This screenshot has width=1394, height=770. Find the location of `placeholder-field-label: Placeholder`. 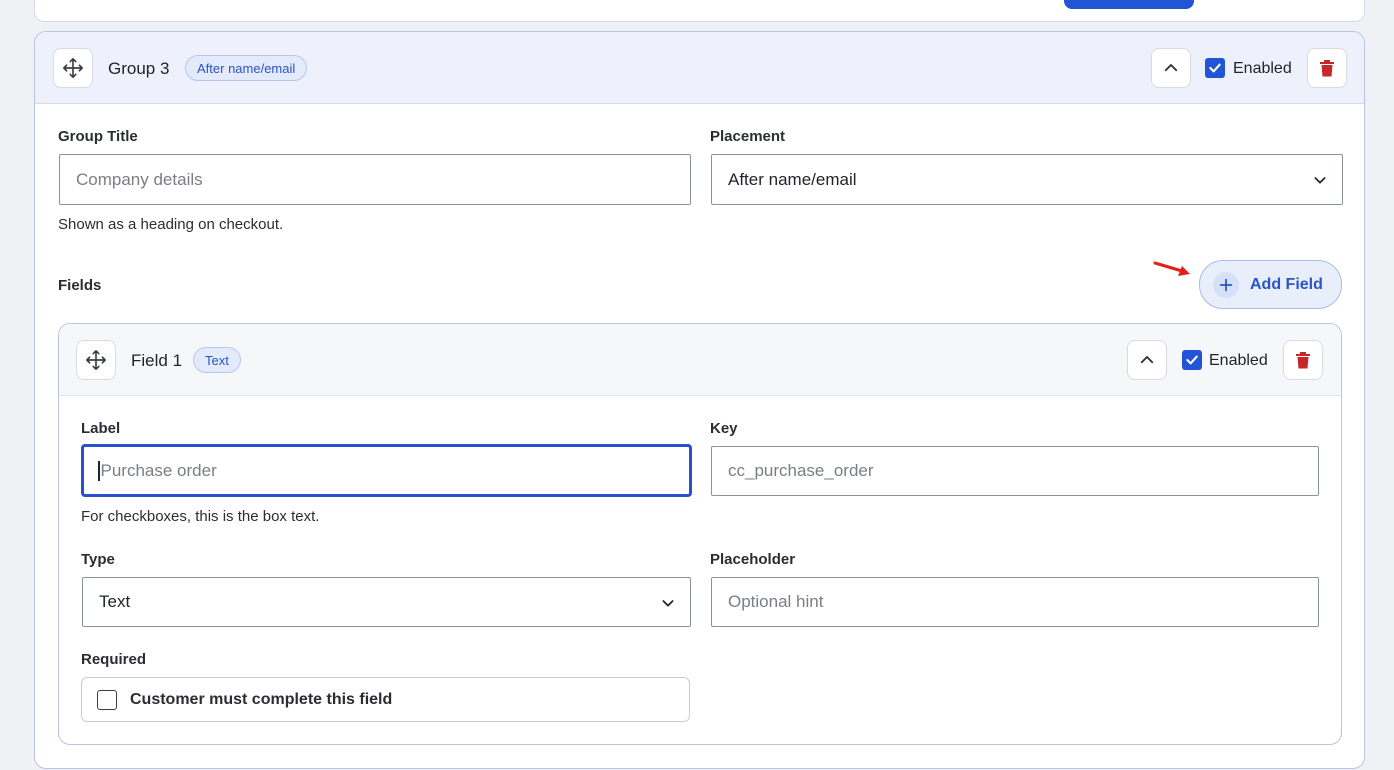

placeholder-field-label: Placeholder is located at coordinates (753, 559).